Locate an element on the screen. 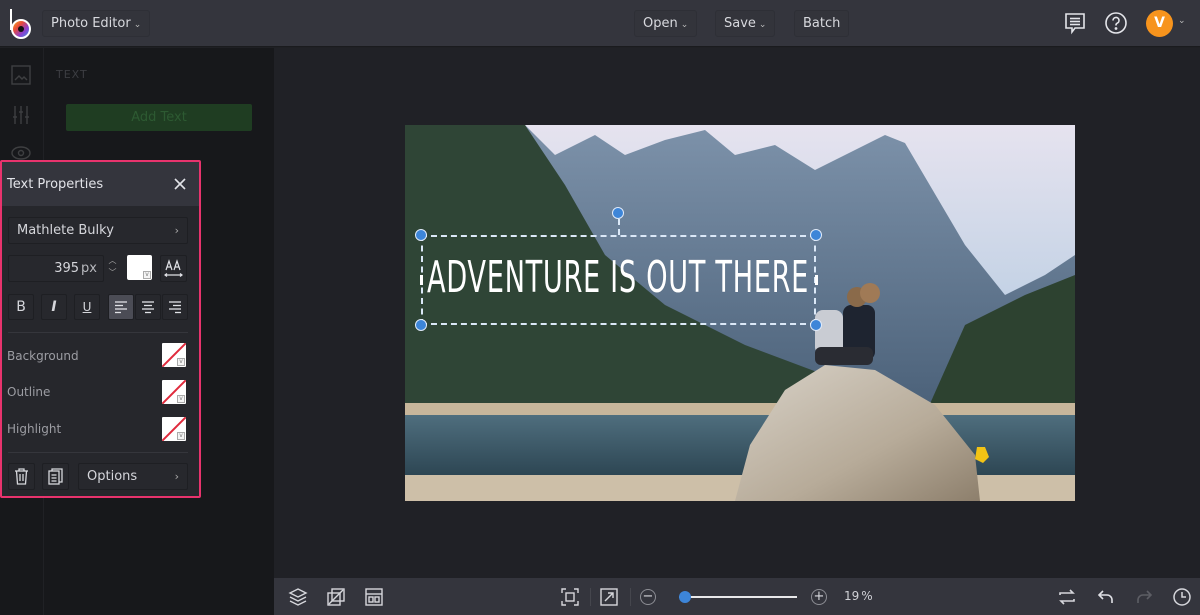  resize-handle-left is located at coordinates (421, 280).